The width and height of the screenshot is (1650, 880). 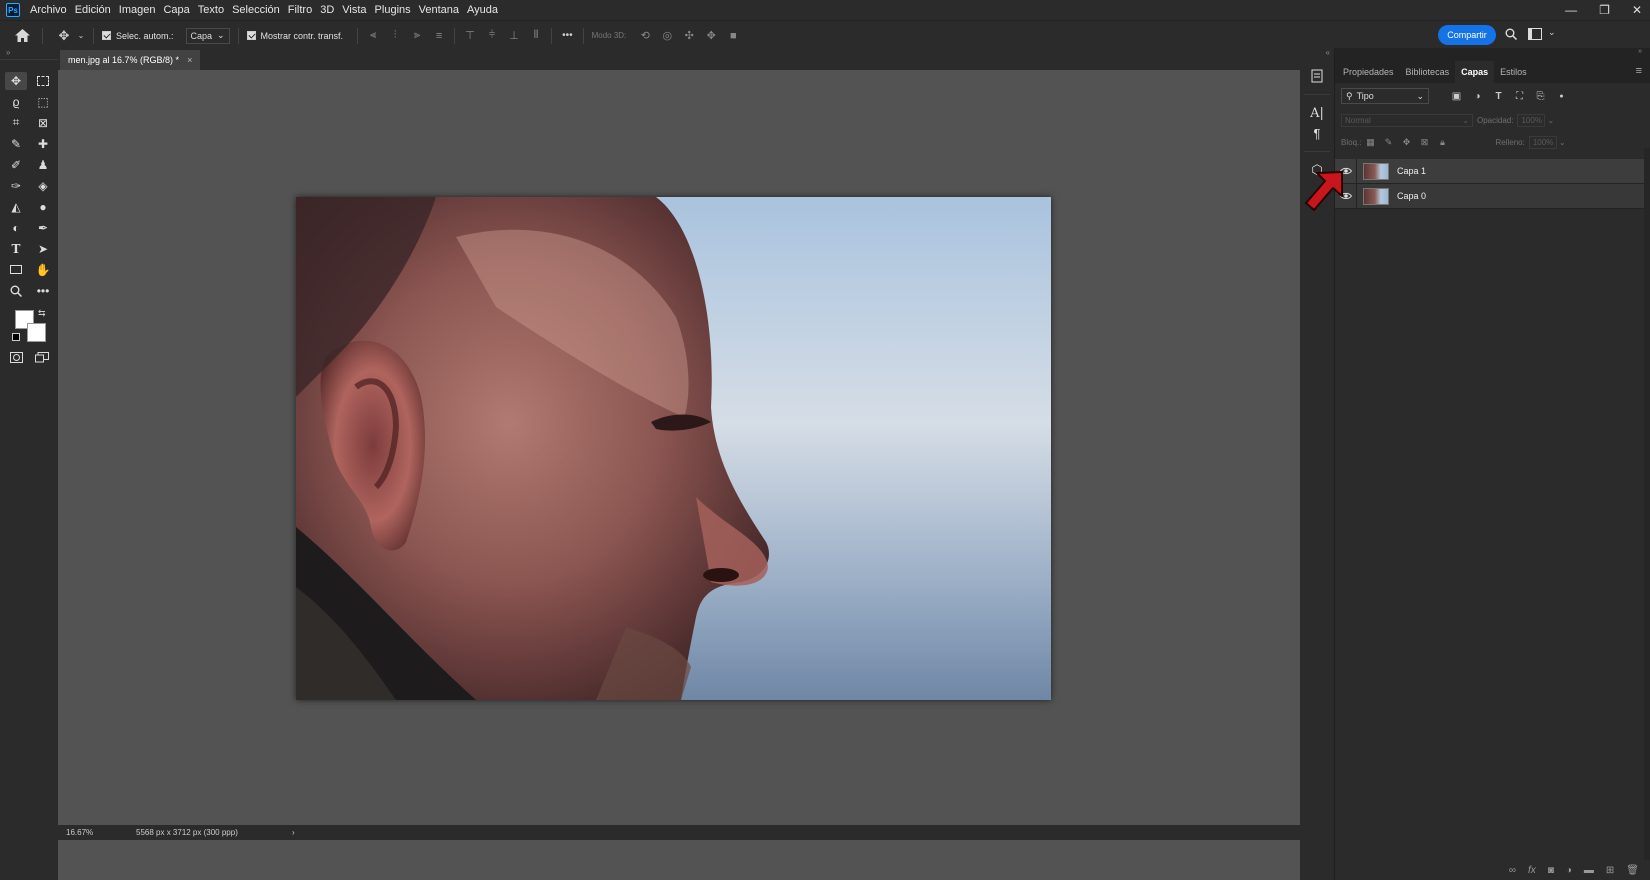 What do you see at coordinates (1561, 96) in the screenshot?
I see `filter-toggle-icon: ●` at bounding box center [1561, 96].